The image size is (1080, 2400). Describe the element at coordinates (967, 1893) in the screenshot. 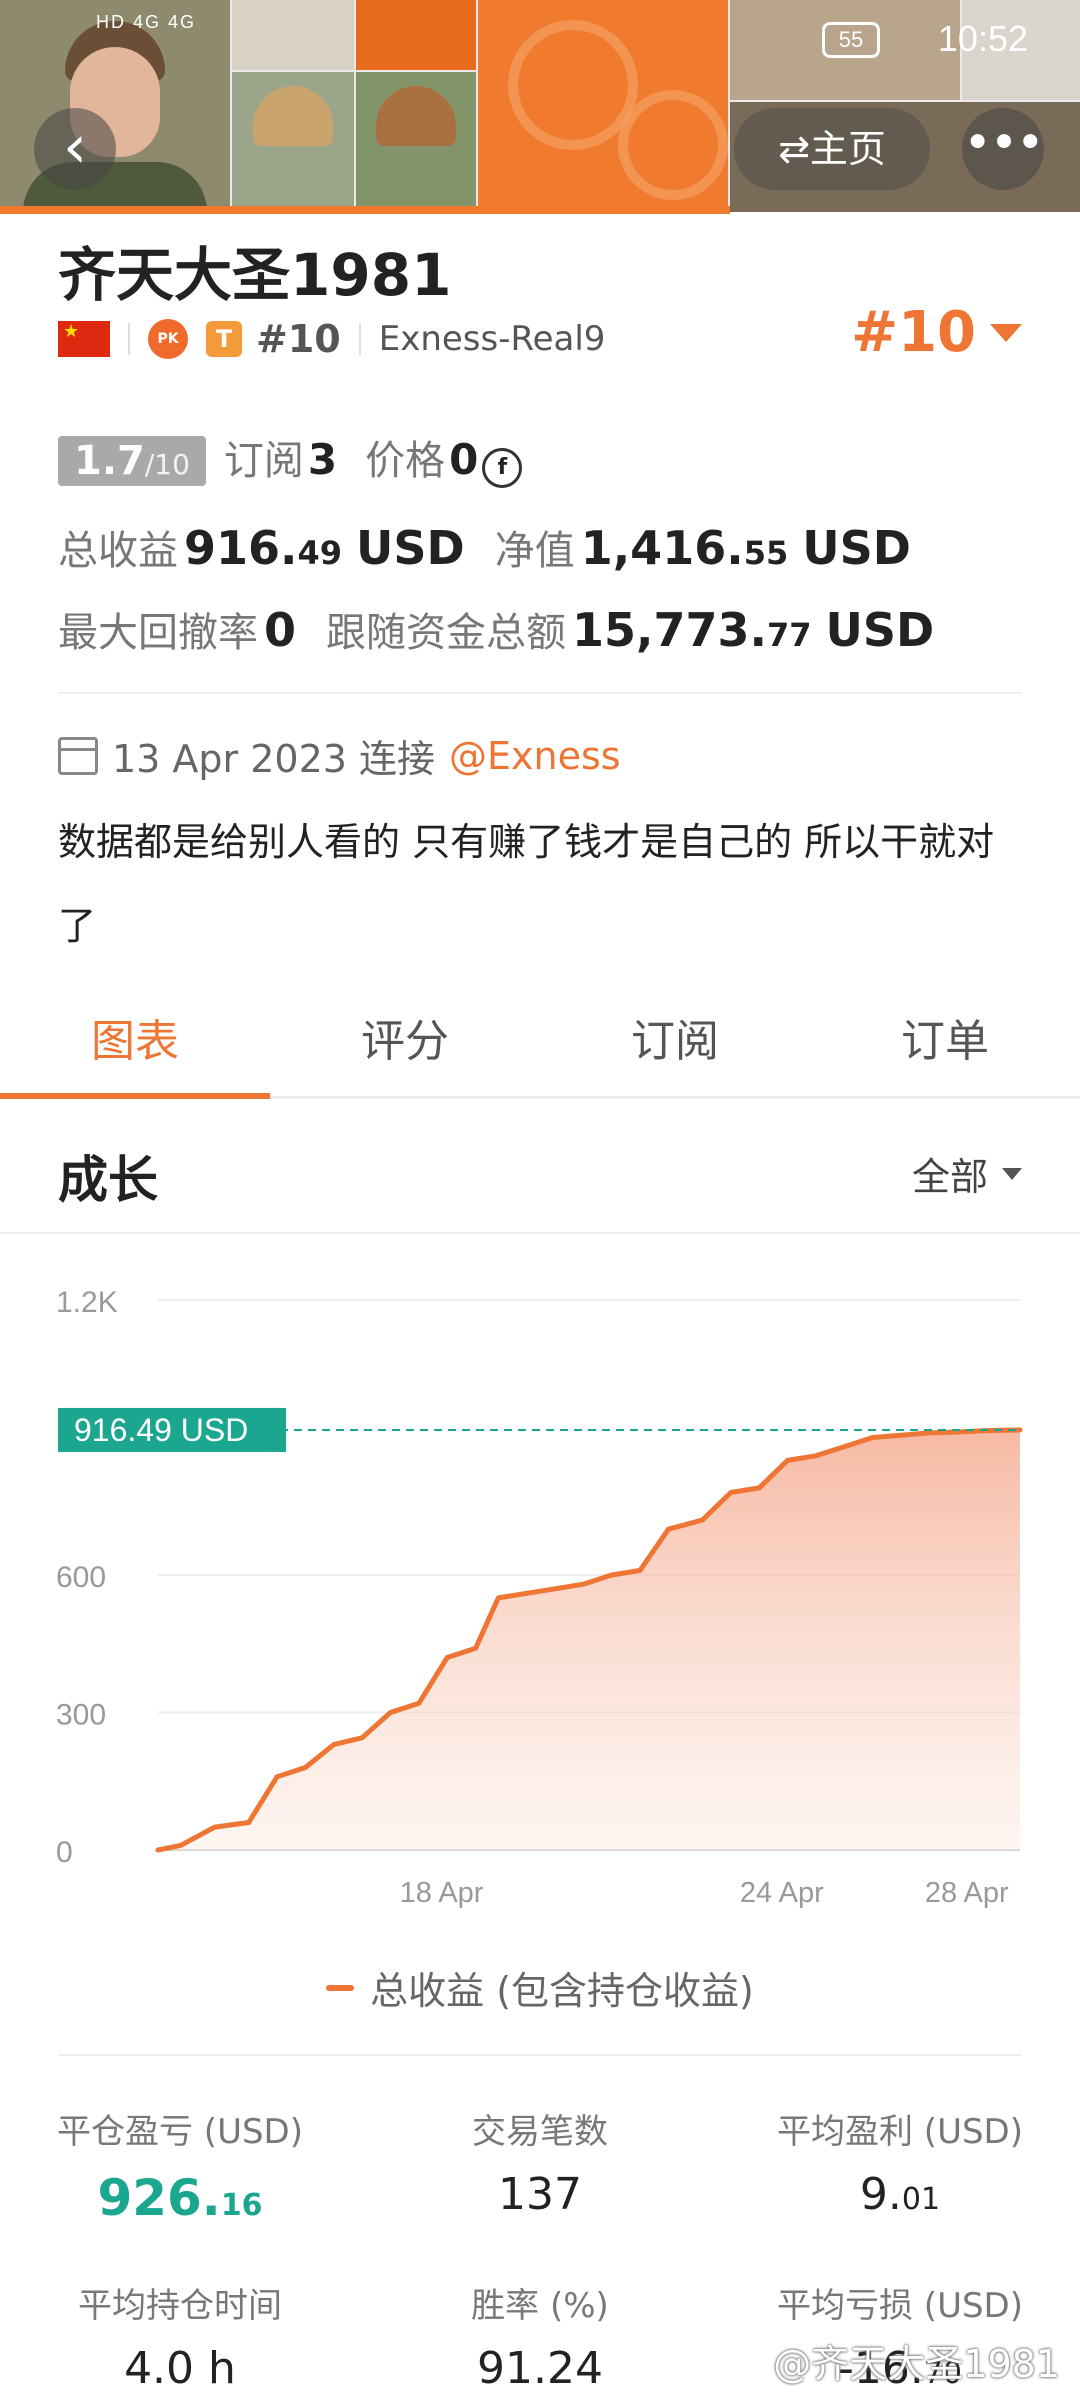

I see `x-tick-label: 28 Apr` at that location.